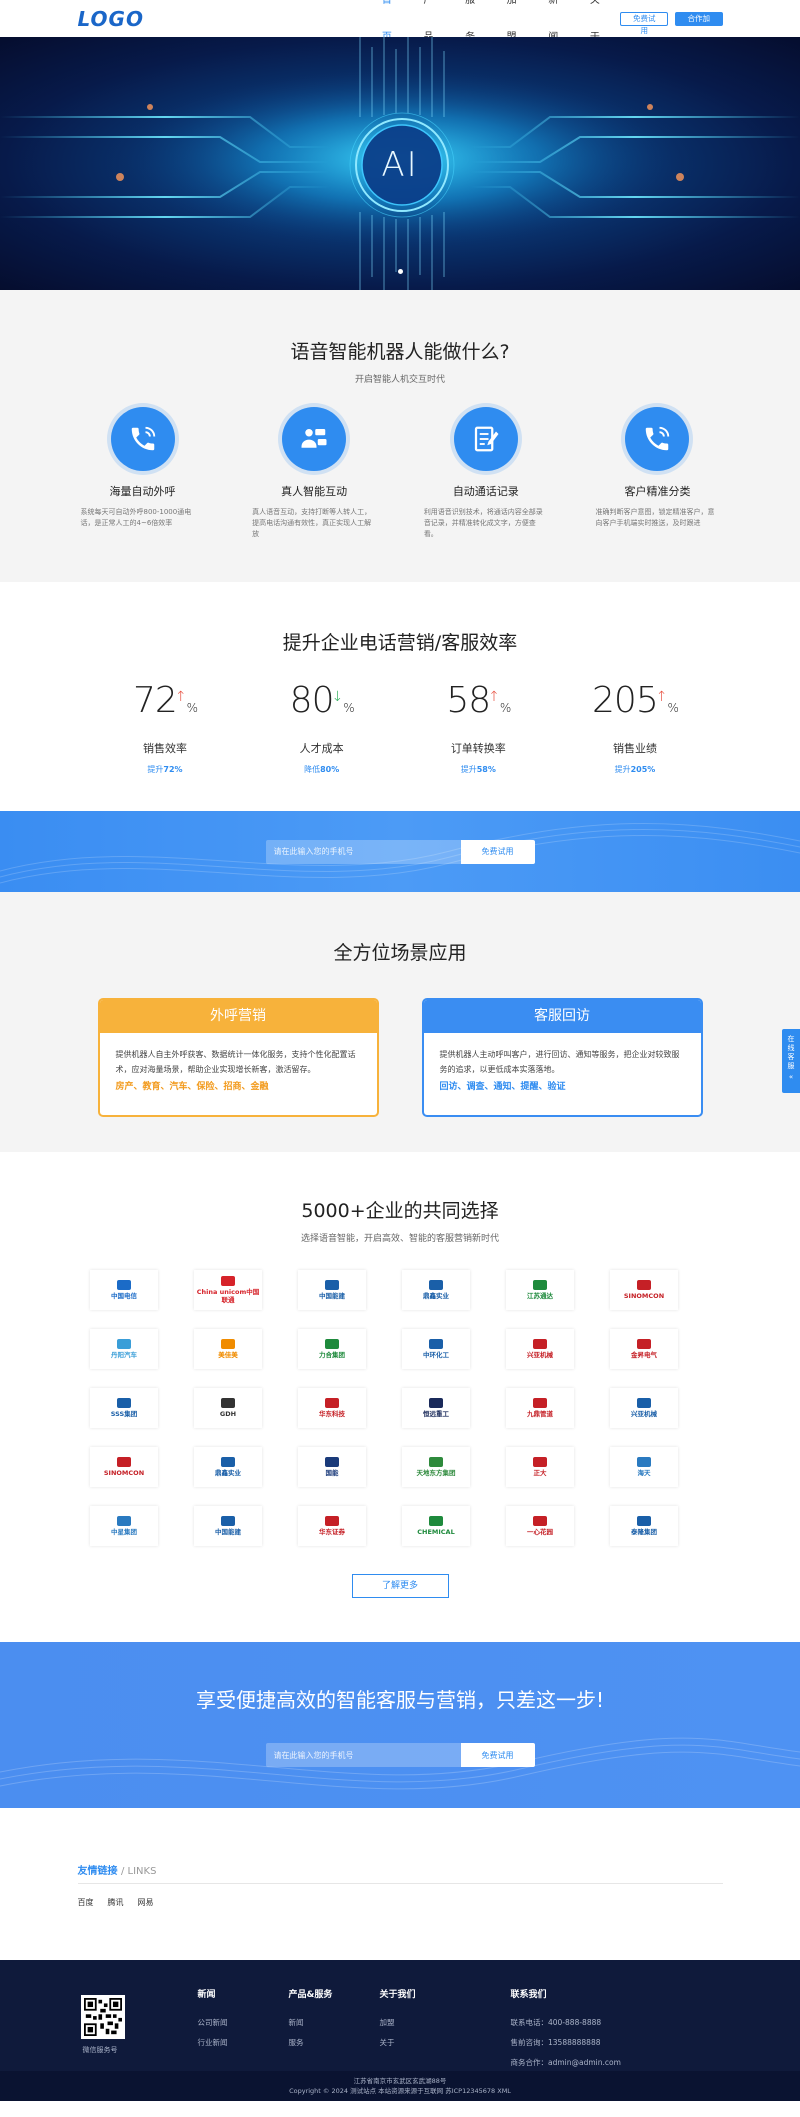 The image size is (800, 2117). I want to click on qr-code, so click(102, 2017).